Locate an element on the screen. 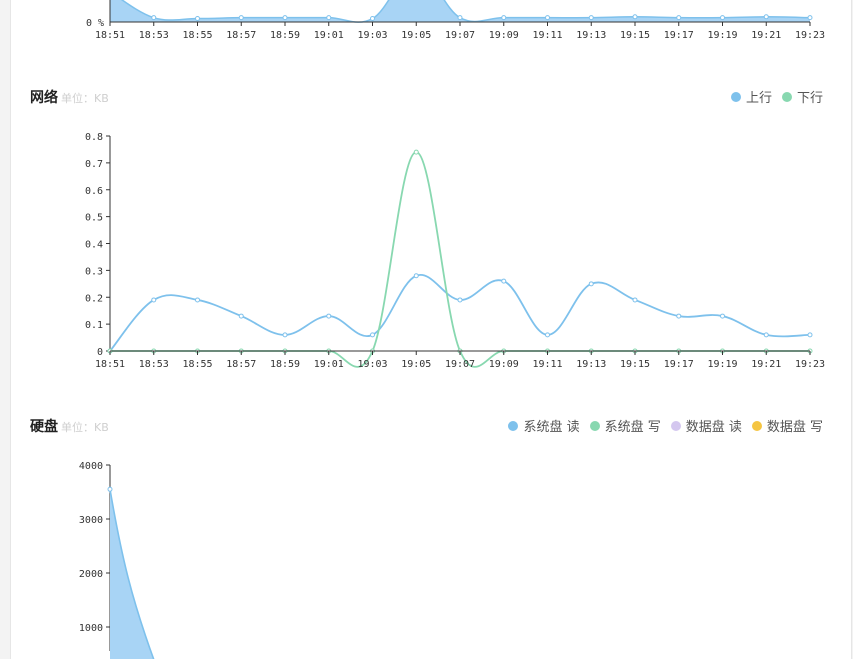 Image resolution: width=853 pixels, height=659 pixels. disk-y-tick-label: 1000 is located at coordinates (91, 628).